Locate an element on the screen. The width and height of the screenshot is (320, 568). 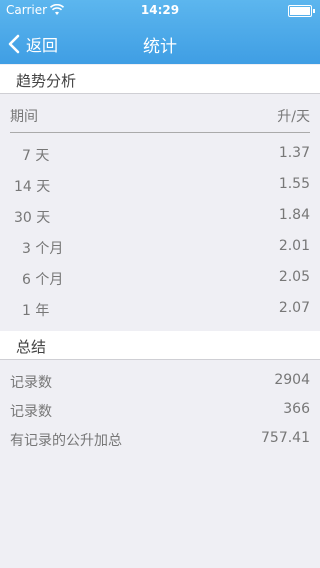
trend-section-header: 趋势分析 is located at coordinates (160, 79).